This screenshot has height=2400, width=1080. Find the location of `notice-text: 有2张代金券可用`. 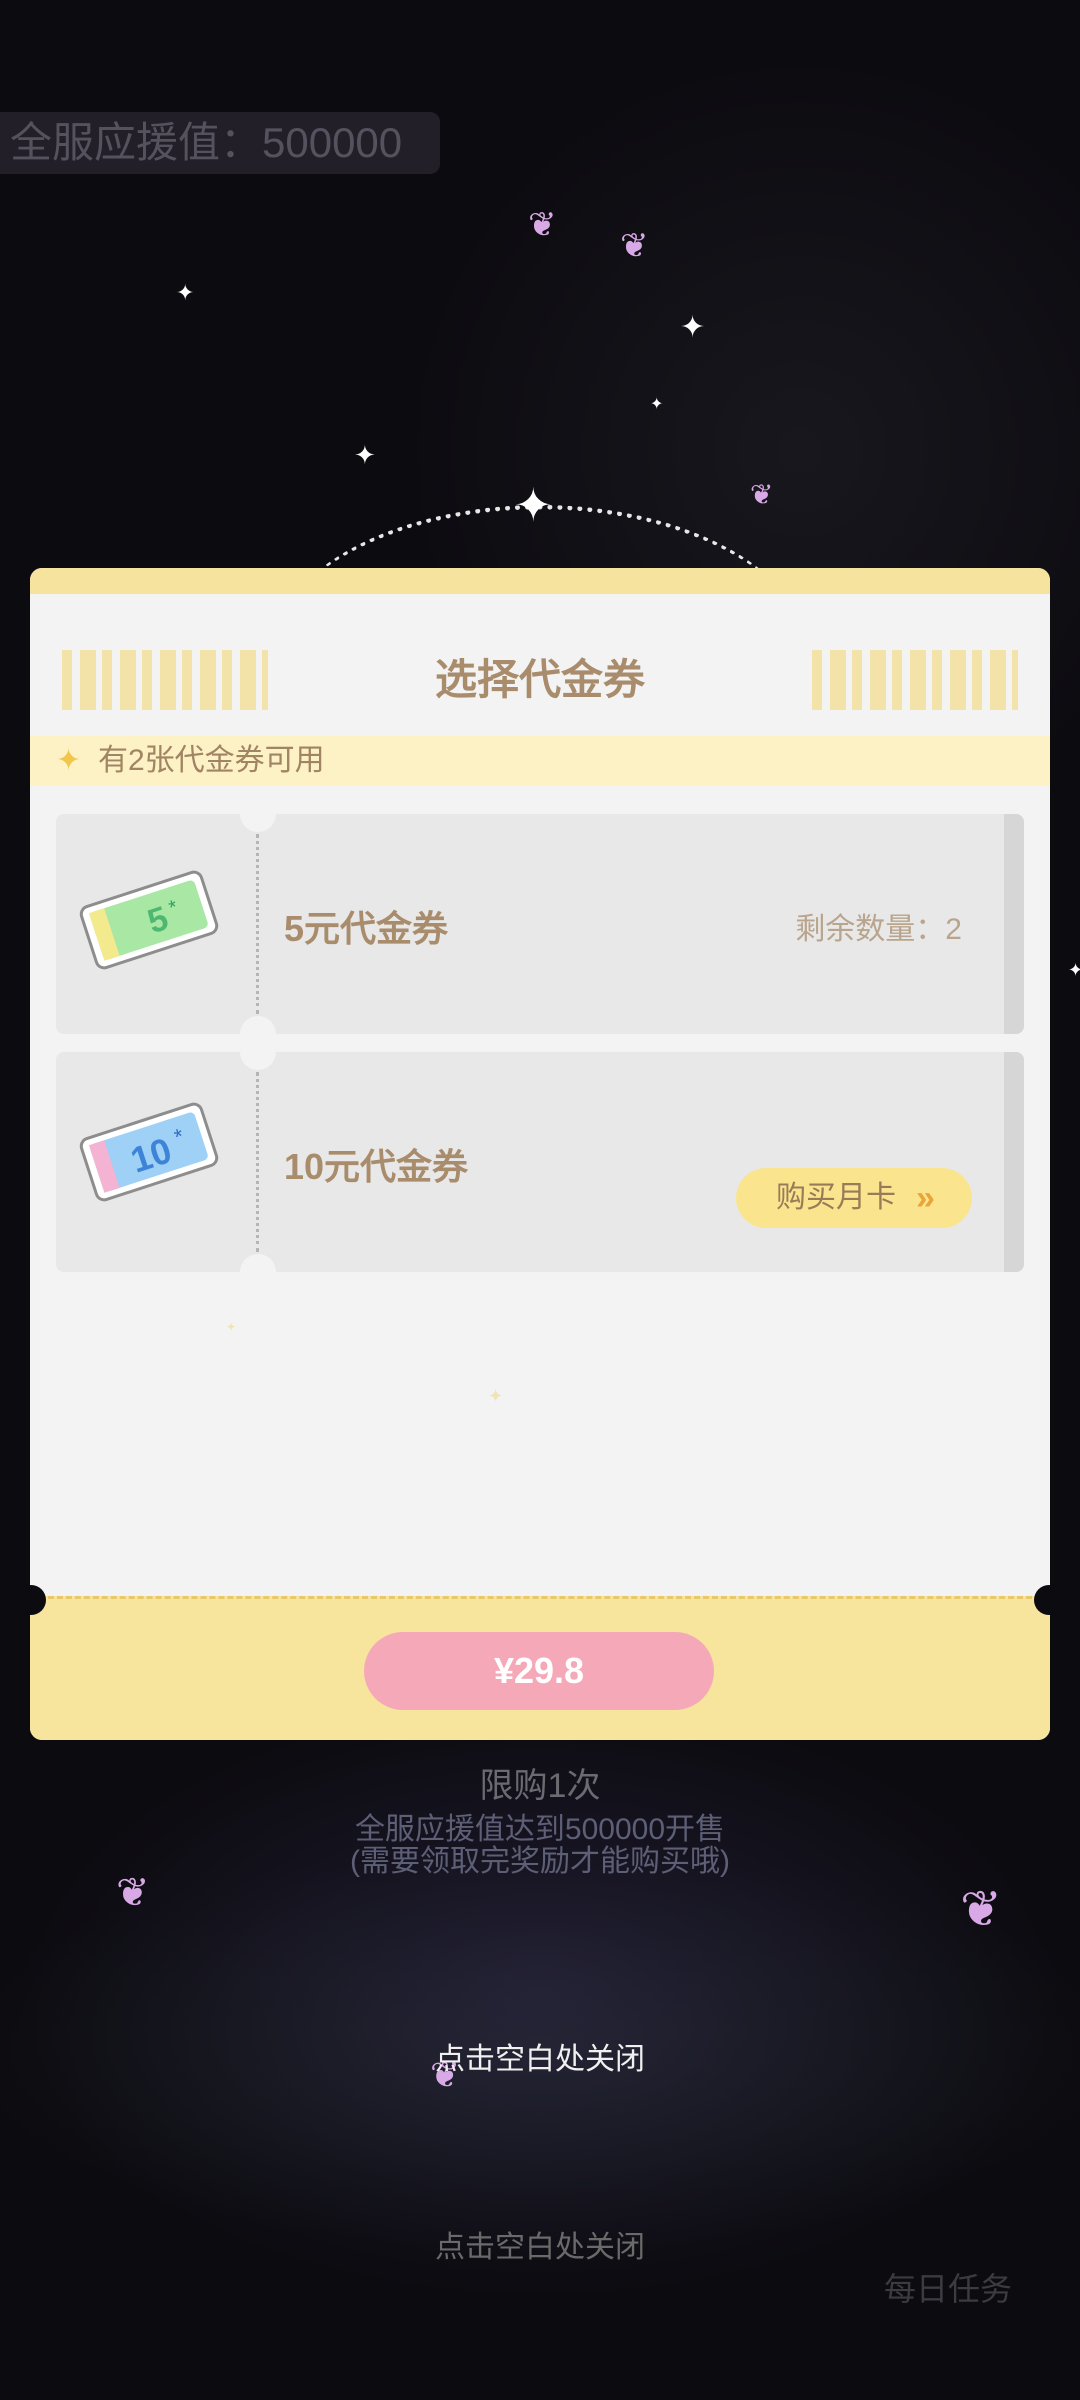

notice-text: 有2张代金券可用 is located at coordinates (211, 760).